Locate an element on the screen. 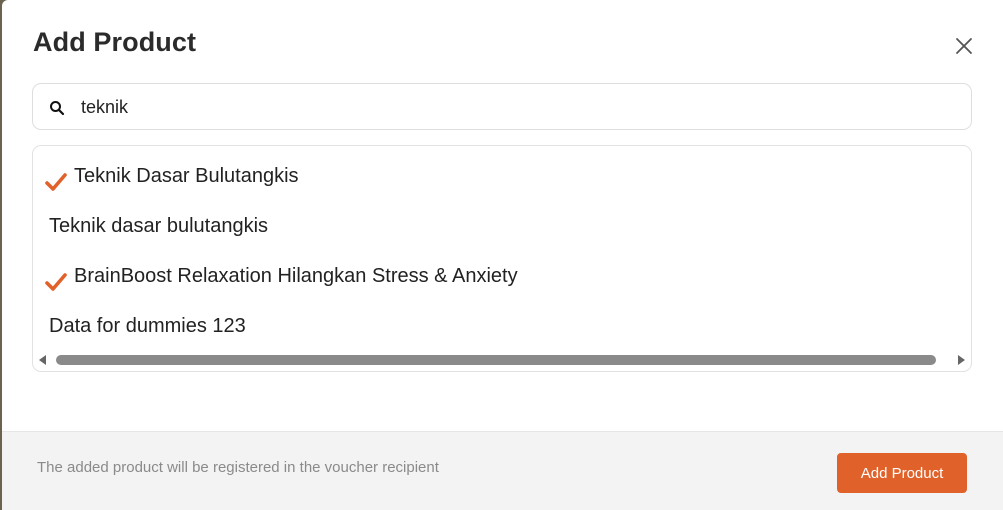  list-item: Data for dummies 123 is located at coordinates (502, 326).